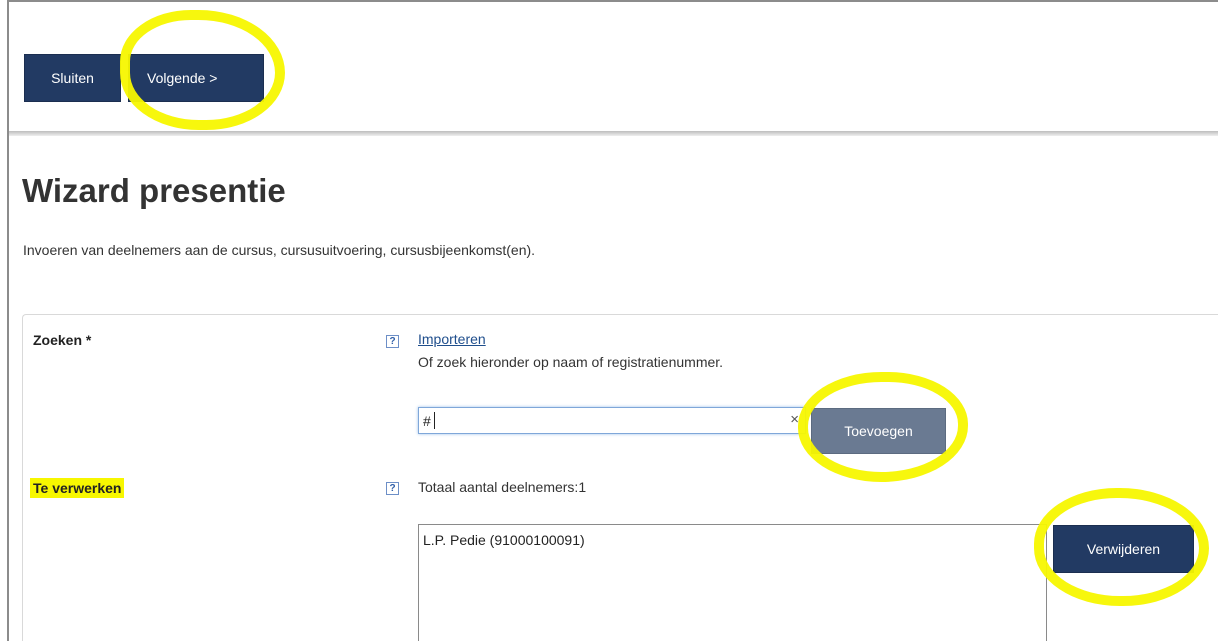  What do you see at coordinates (502, 487) in the screenshot?
I see `participant-total: Totaal aantal deelnemers:1` at bounding box center [502, 487].